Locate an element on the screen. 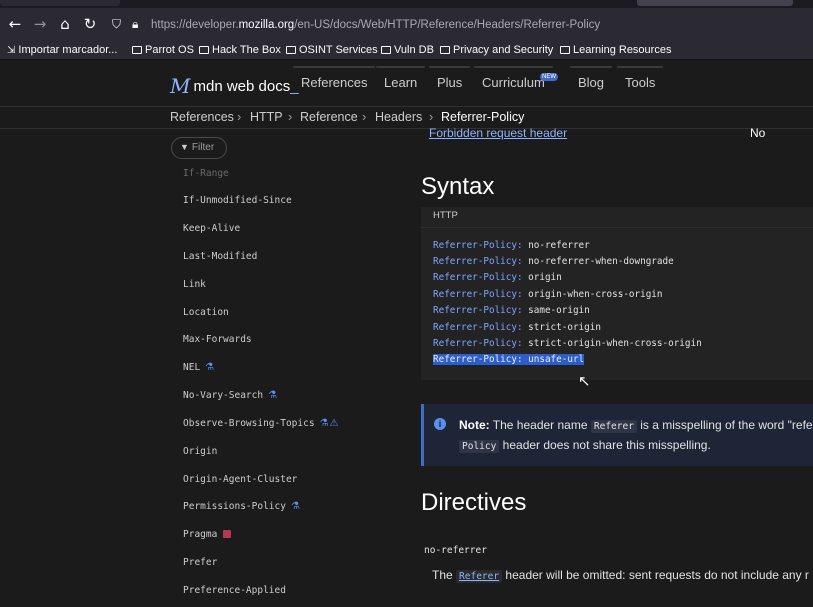 This screenshot has width=813, height=607. nav-curriculum: Curriculum is located at coordinates (513, 78).